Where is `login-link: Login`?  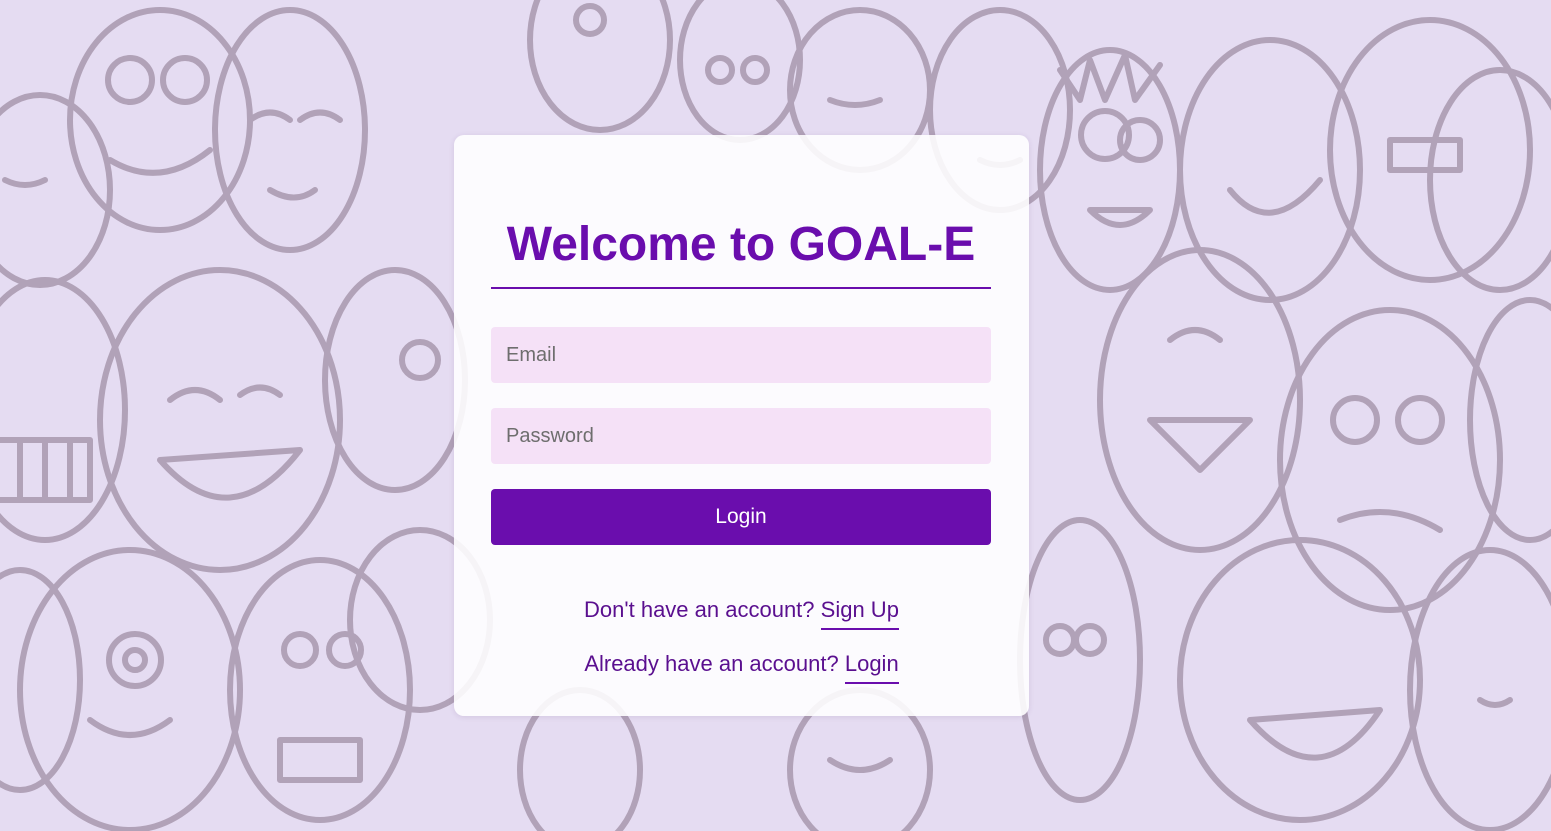 login-link: Login is located at coordinates (871, 667).